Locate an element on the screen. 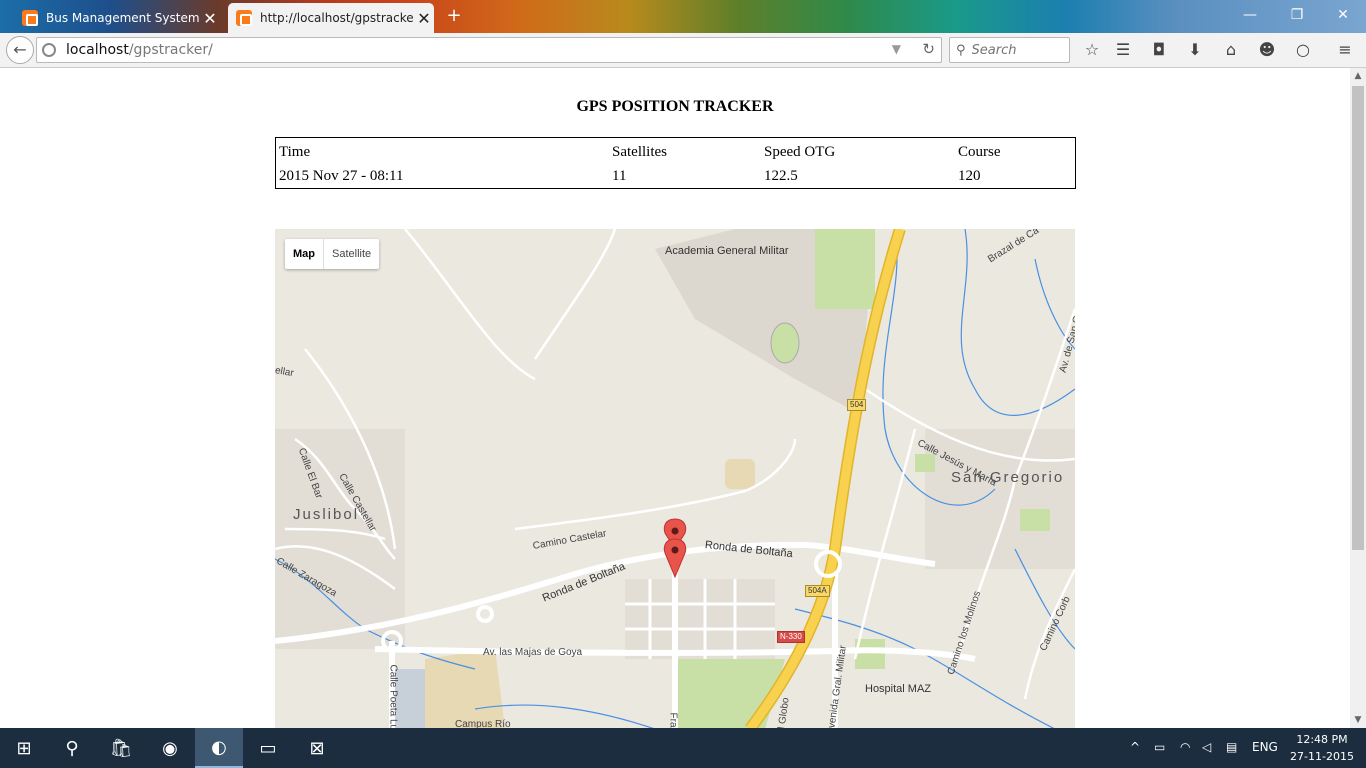 Image resolution: width=1366 pixels, height=768 pixels. back-button: ← is located at coordinates (20, 50).